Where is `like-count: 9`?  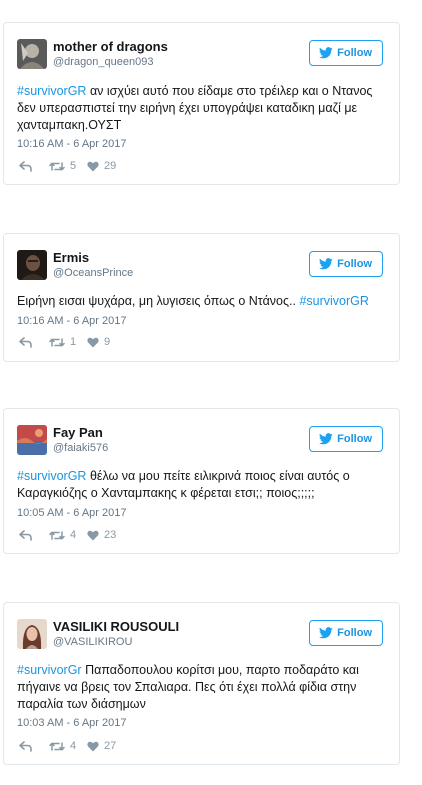
like-count: 9 is located at coordinates (107, 342).